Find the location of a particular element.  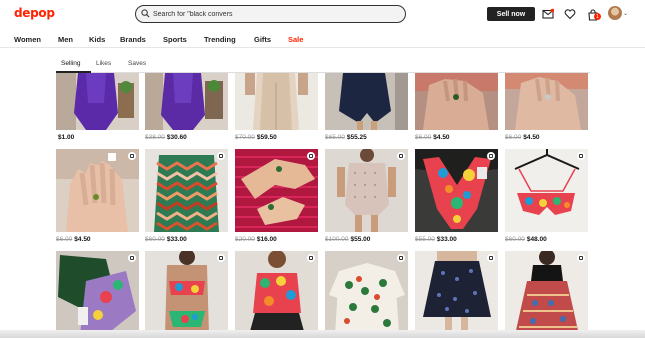

price-row: $55.00 $33.00 is located at coordinates (436, 239).